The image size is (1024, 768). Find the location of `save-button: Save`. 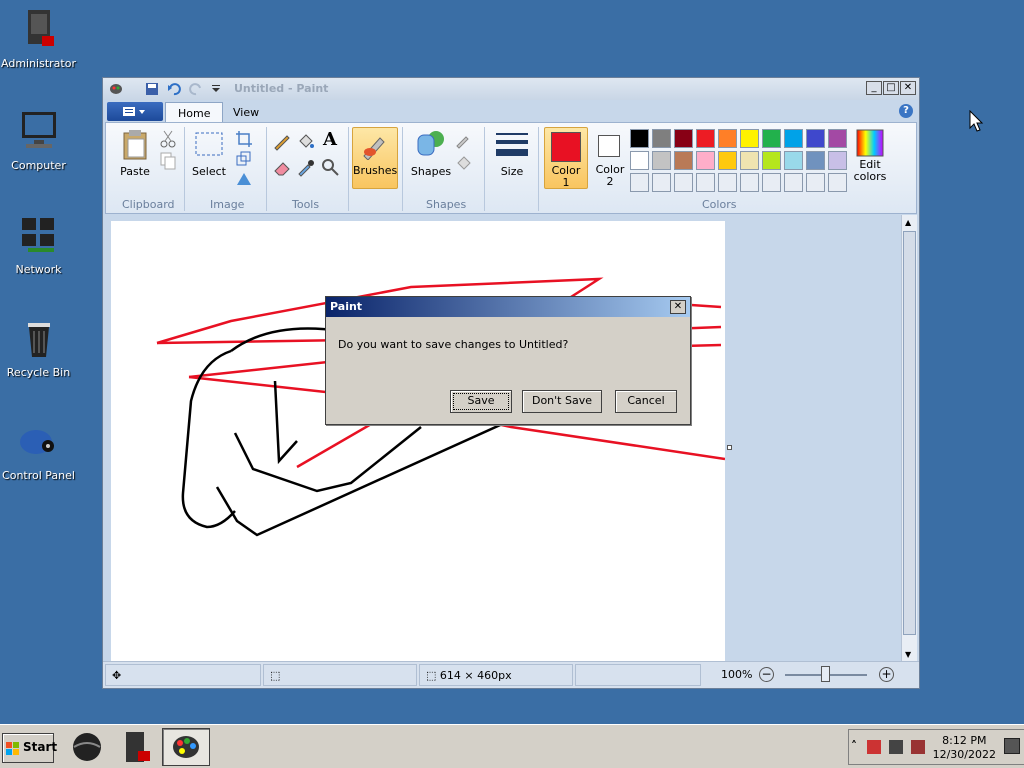

save-button: Save is located at coordinates (481, 401).